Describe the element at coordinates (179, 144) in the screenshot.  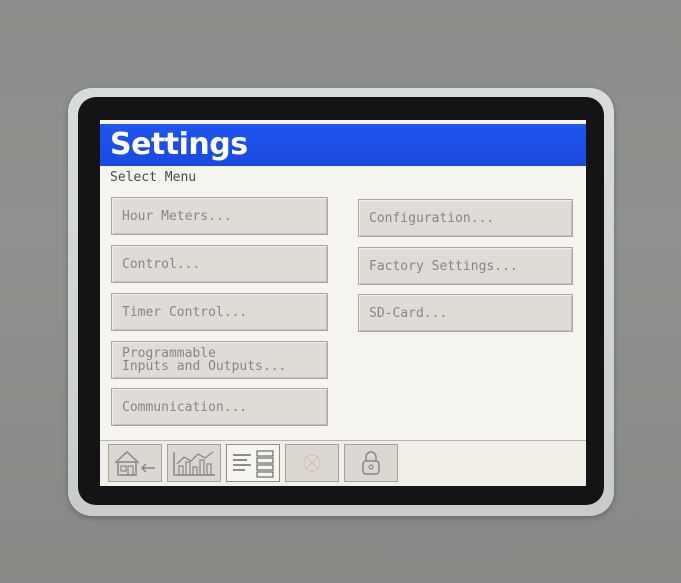
I see `page-title: Settings` at that location.